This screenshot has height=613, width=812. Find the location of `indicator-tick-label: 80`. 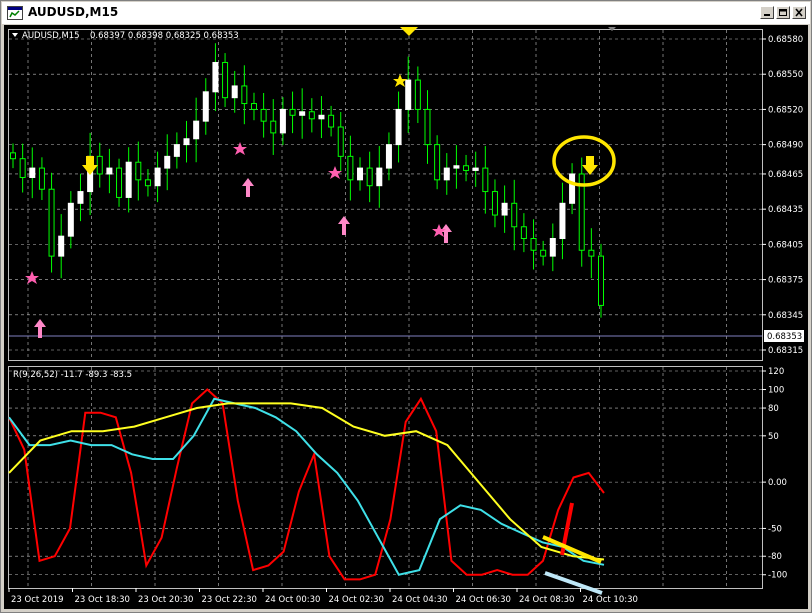

indicator-tick-label: 80 is located at coordinates (773, 409).